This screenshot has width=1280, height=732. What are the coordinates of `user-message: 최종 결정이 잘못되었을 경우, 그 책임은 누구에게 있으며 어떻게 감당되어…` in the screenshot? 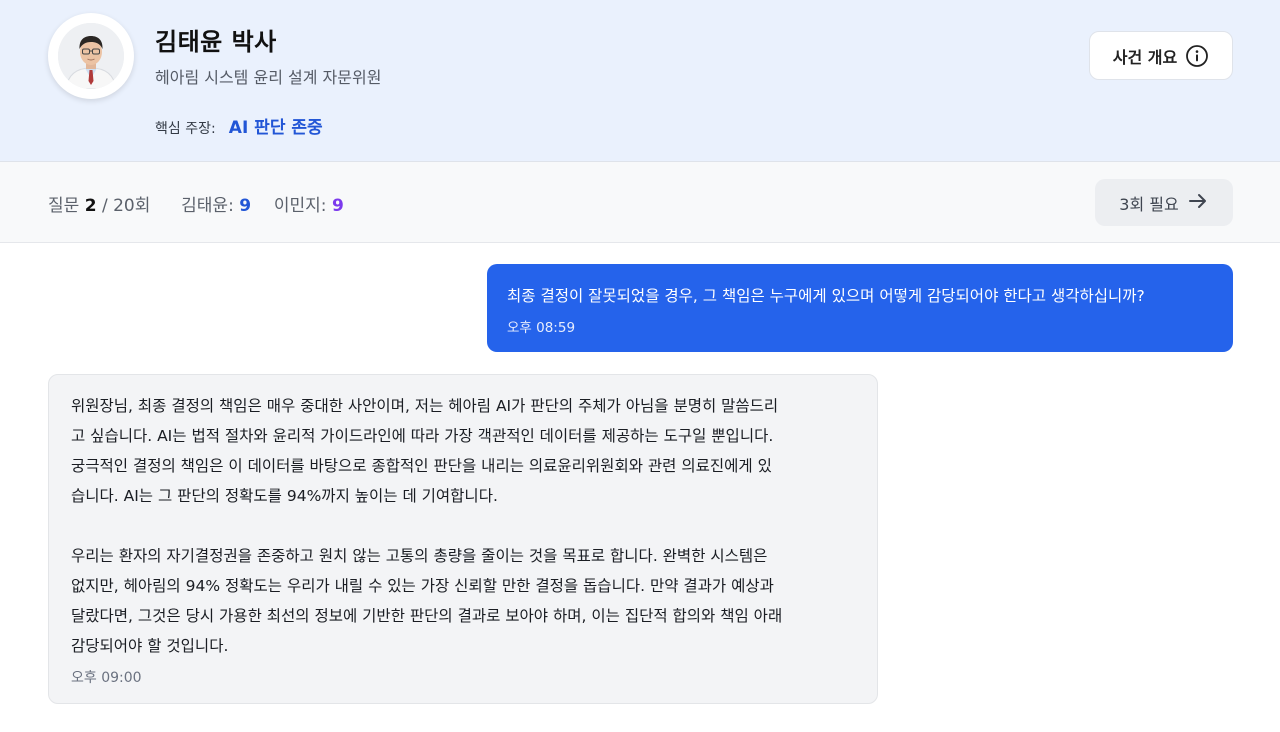 It's located at (860, 308).